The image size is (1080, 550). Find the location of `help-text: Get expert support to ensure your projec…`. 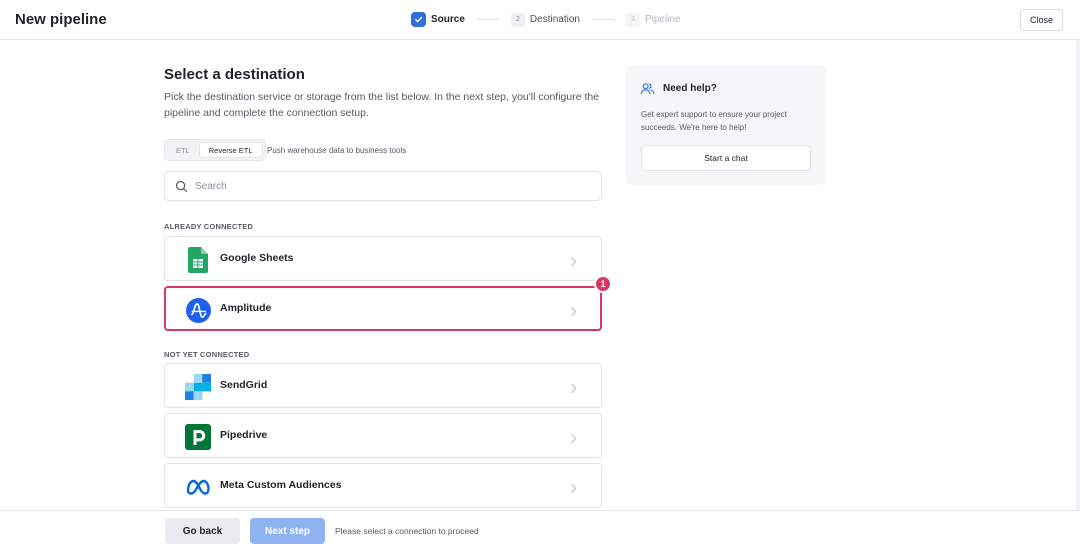

help-text: Get expert support to ensure your projec… is located at coordinates (714, 121).